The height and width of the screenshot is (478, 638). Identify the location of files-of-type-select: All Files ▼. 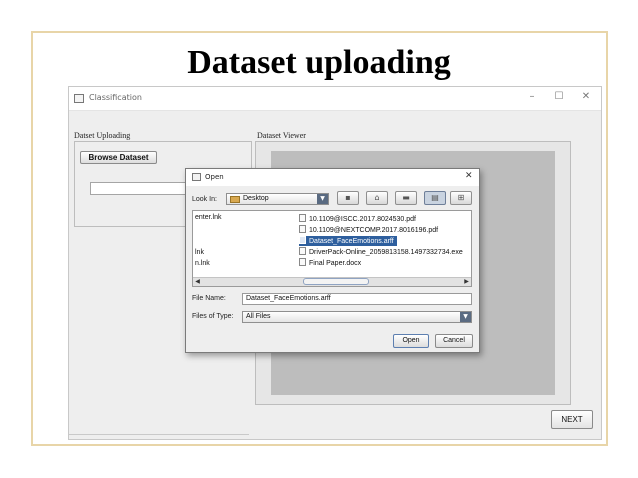
(357, 317).